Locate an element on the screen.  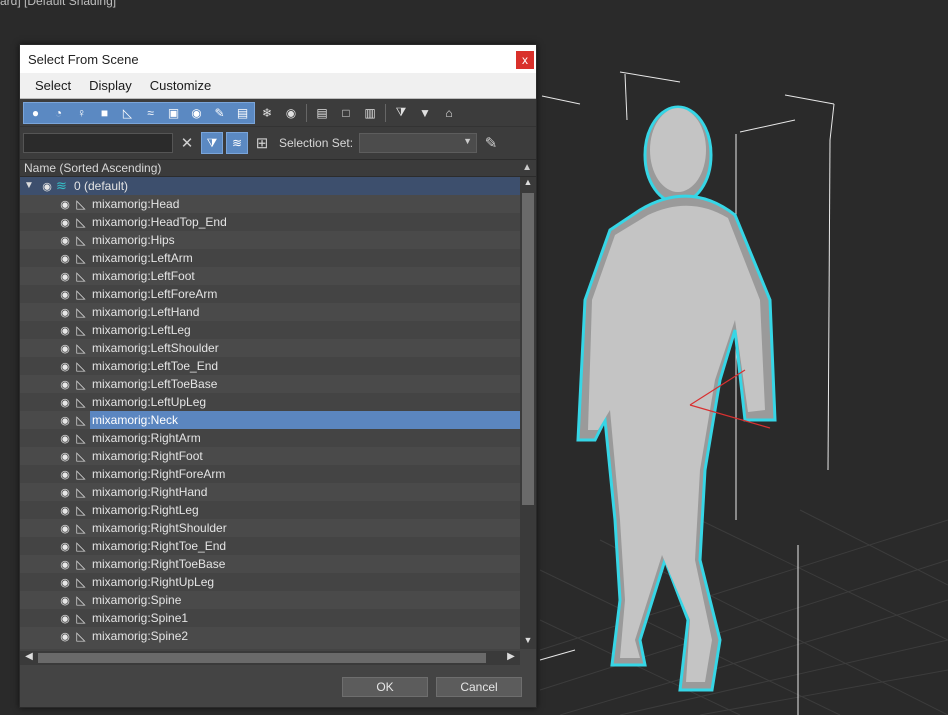
bone-icon: ◺ is located at coordinates (81, 330).